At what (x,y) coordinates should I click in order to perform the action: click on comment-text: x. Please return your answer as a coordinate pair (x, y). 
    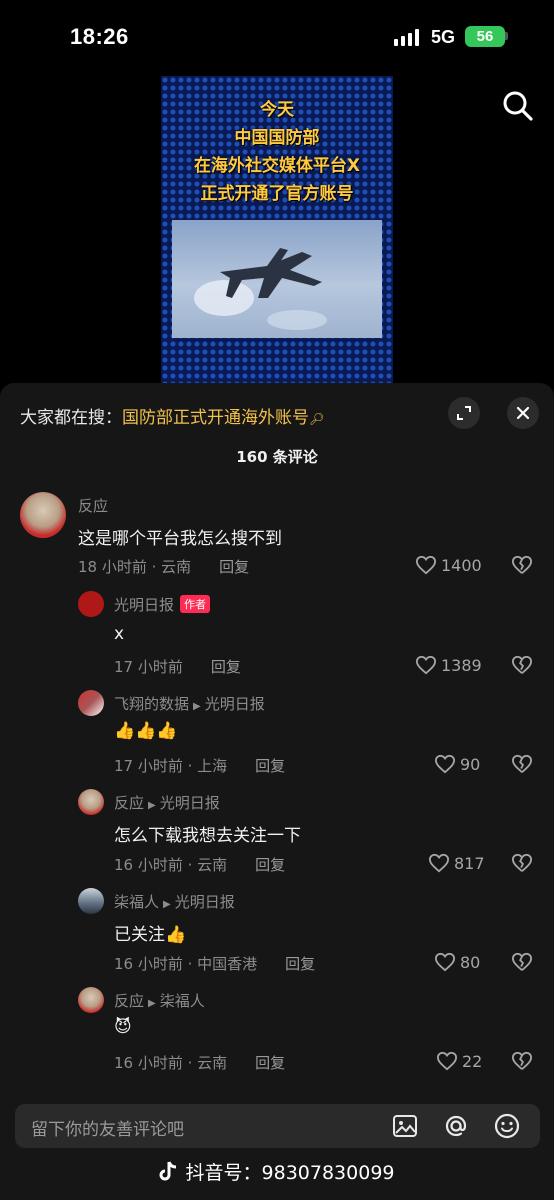
    Looking at the image, I should click on (119, 634).